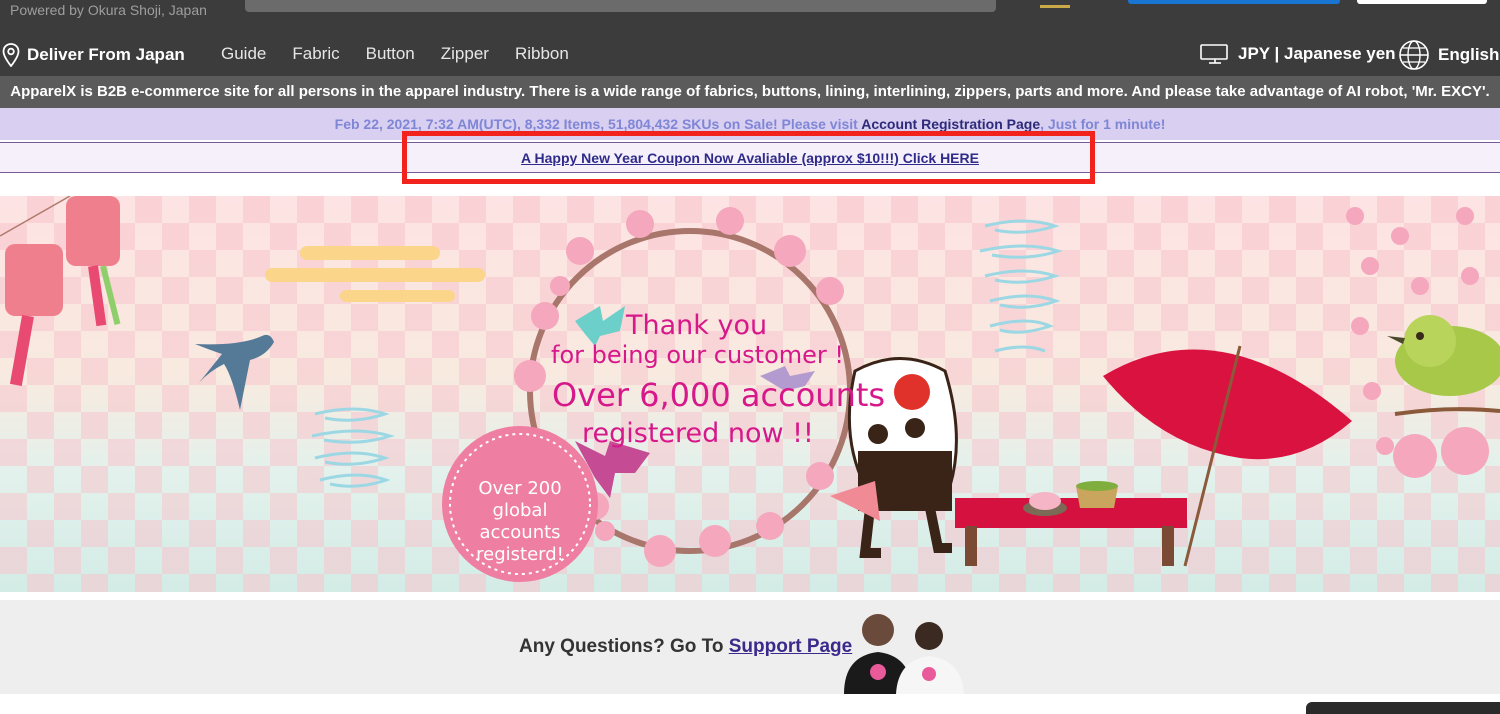 The image size is (1500, 714). Describe the element at coordinates (542, 54) in the screenshot. I see `nav-link-ribbon: Ribbon` at that location.